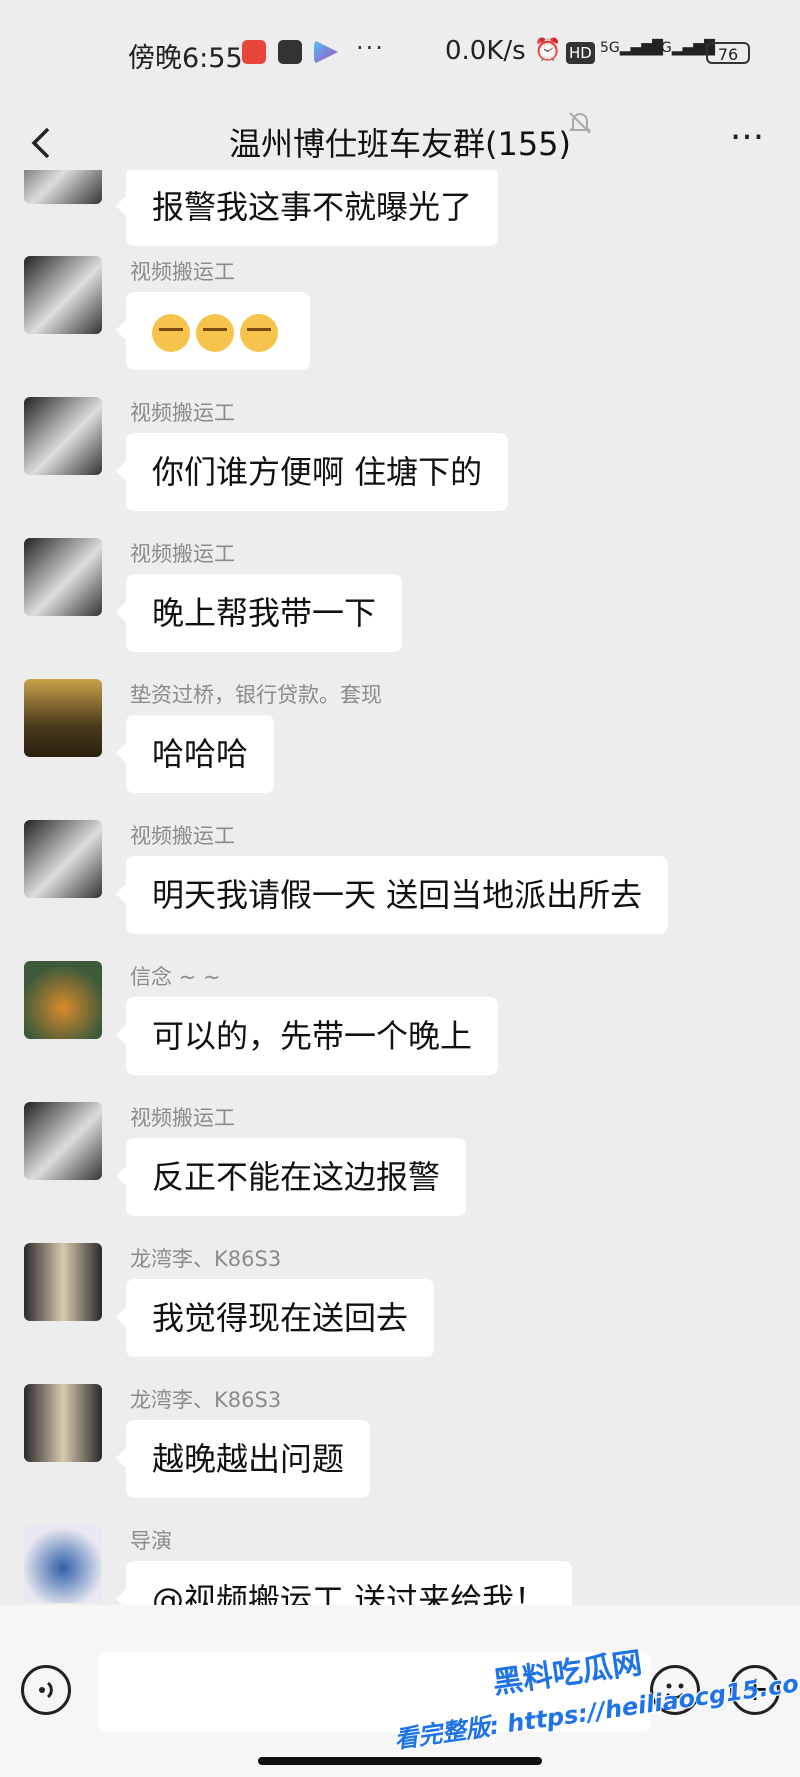 This screenshot has height=1777, width=800. I want to click on message-item: 视频搬运工 晚上帮我带一下, so click(400, 603).